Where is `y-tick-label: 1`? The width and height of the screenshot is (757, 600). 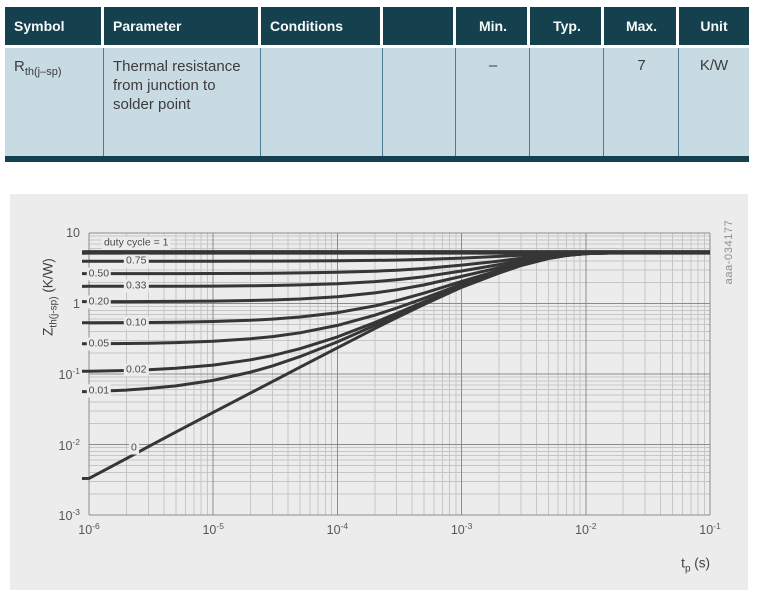 y-tick-label: 1 is located at coordinates (76, 303).